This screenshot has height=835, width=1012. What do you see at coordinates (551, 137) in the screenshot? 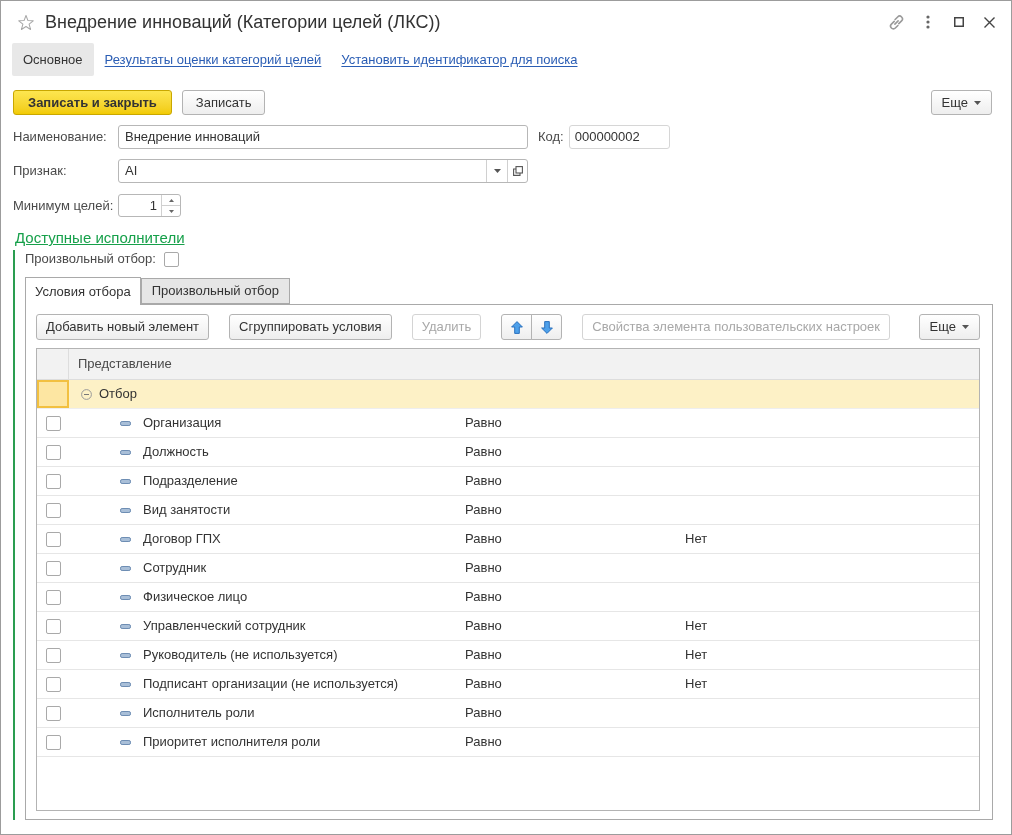
I see `field-label: Код:` at bounding box center [551, 137].